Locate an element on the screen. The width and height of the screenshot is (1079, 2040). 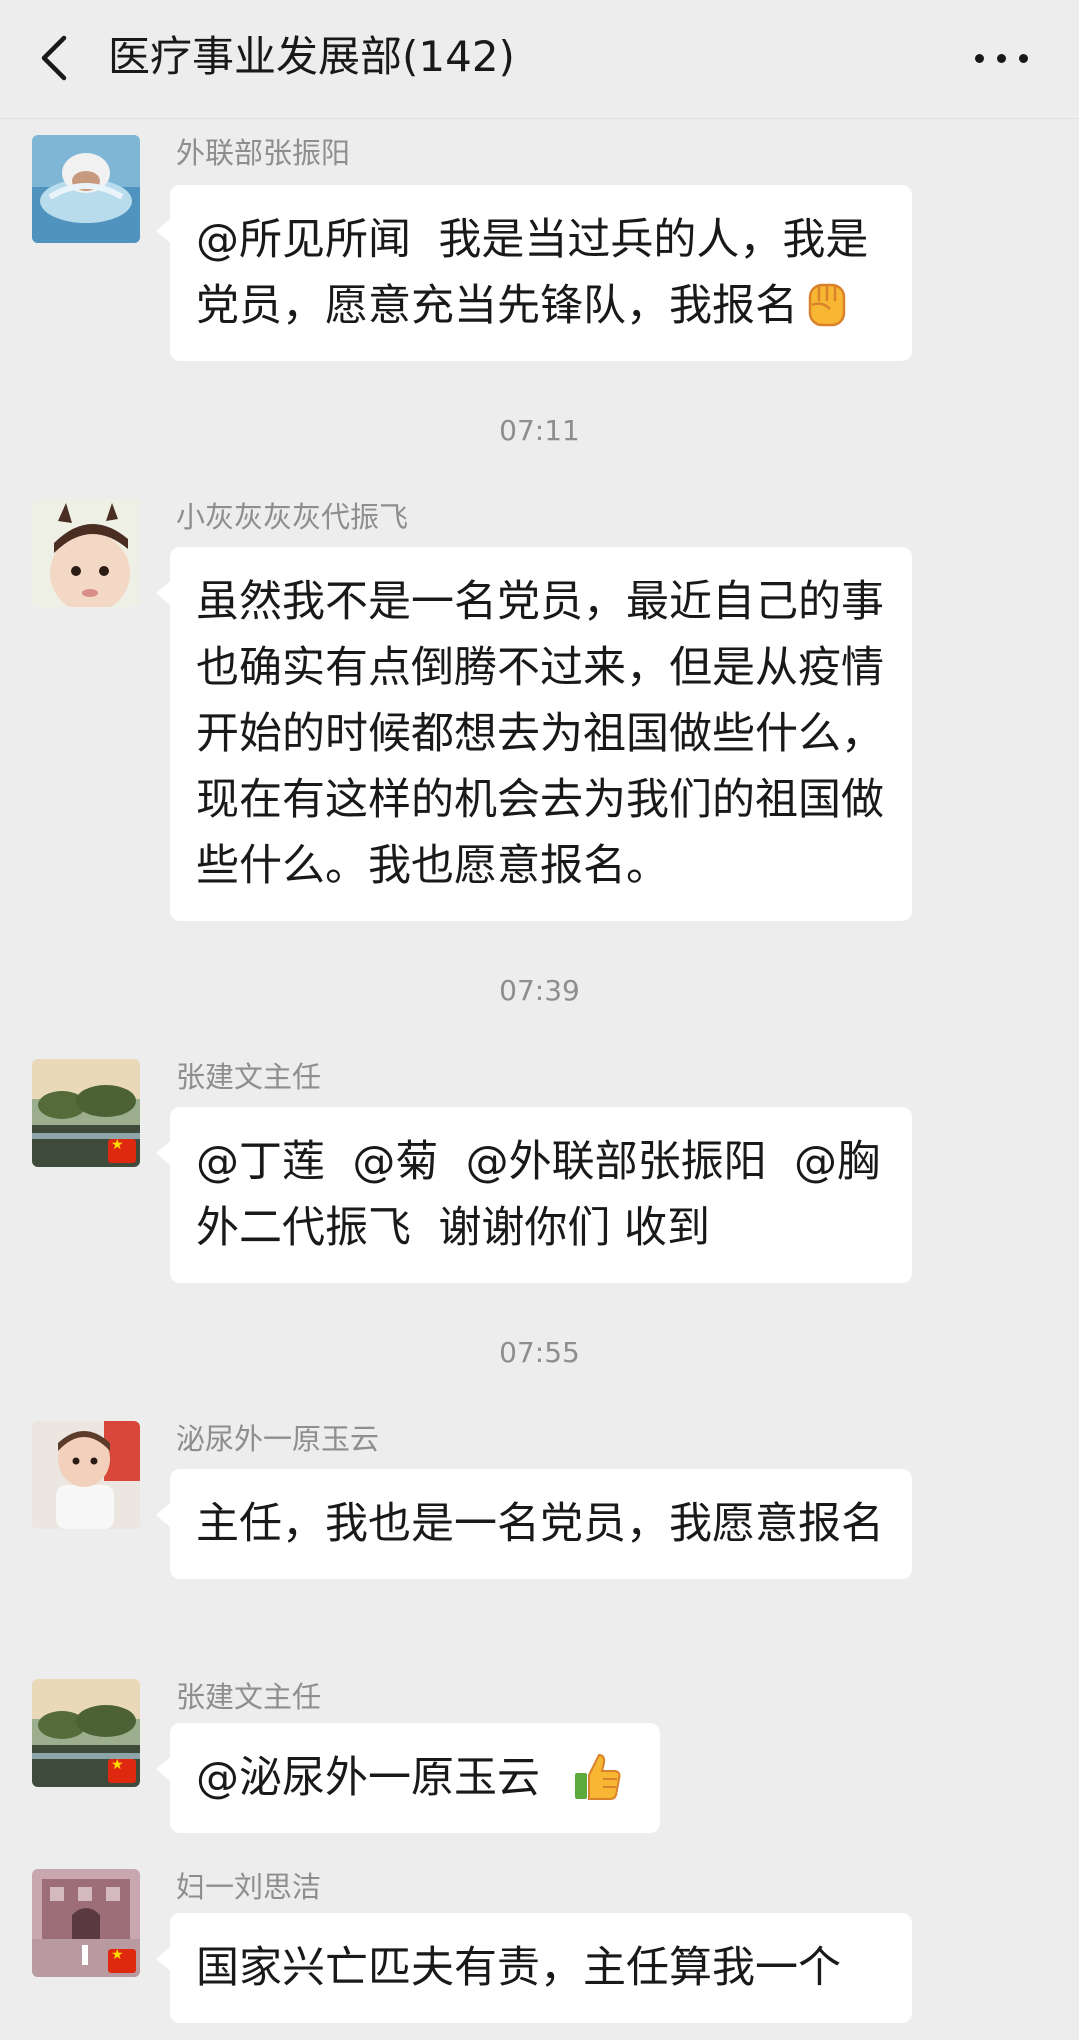
timestamp: 07:39 is located at coordinates (539, 990).